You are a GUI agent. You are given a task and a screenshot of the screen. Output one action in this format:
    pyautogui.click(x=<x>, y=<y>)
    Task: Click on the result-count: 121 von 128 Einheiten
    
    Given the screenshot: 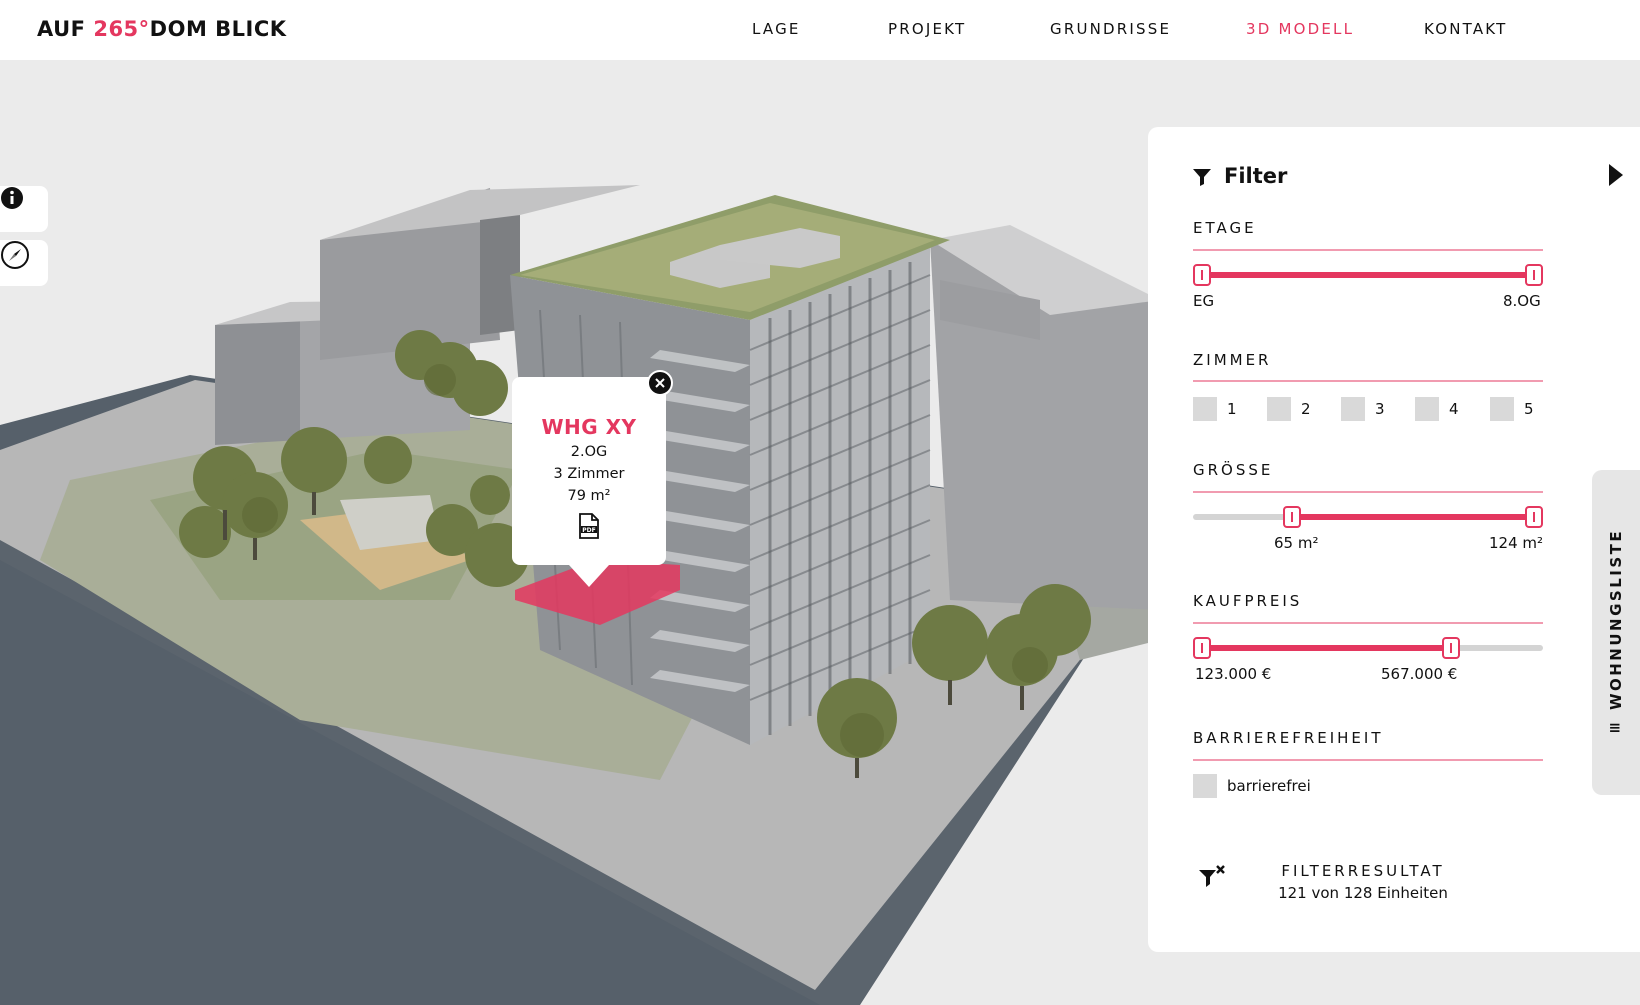 What is the action you would take?
    pyautogui.click(x=1363, y=893)
    